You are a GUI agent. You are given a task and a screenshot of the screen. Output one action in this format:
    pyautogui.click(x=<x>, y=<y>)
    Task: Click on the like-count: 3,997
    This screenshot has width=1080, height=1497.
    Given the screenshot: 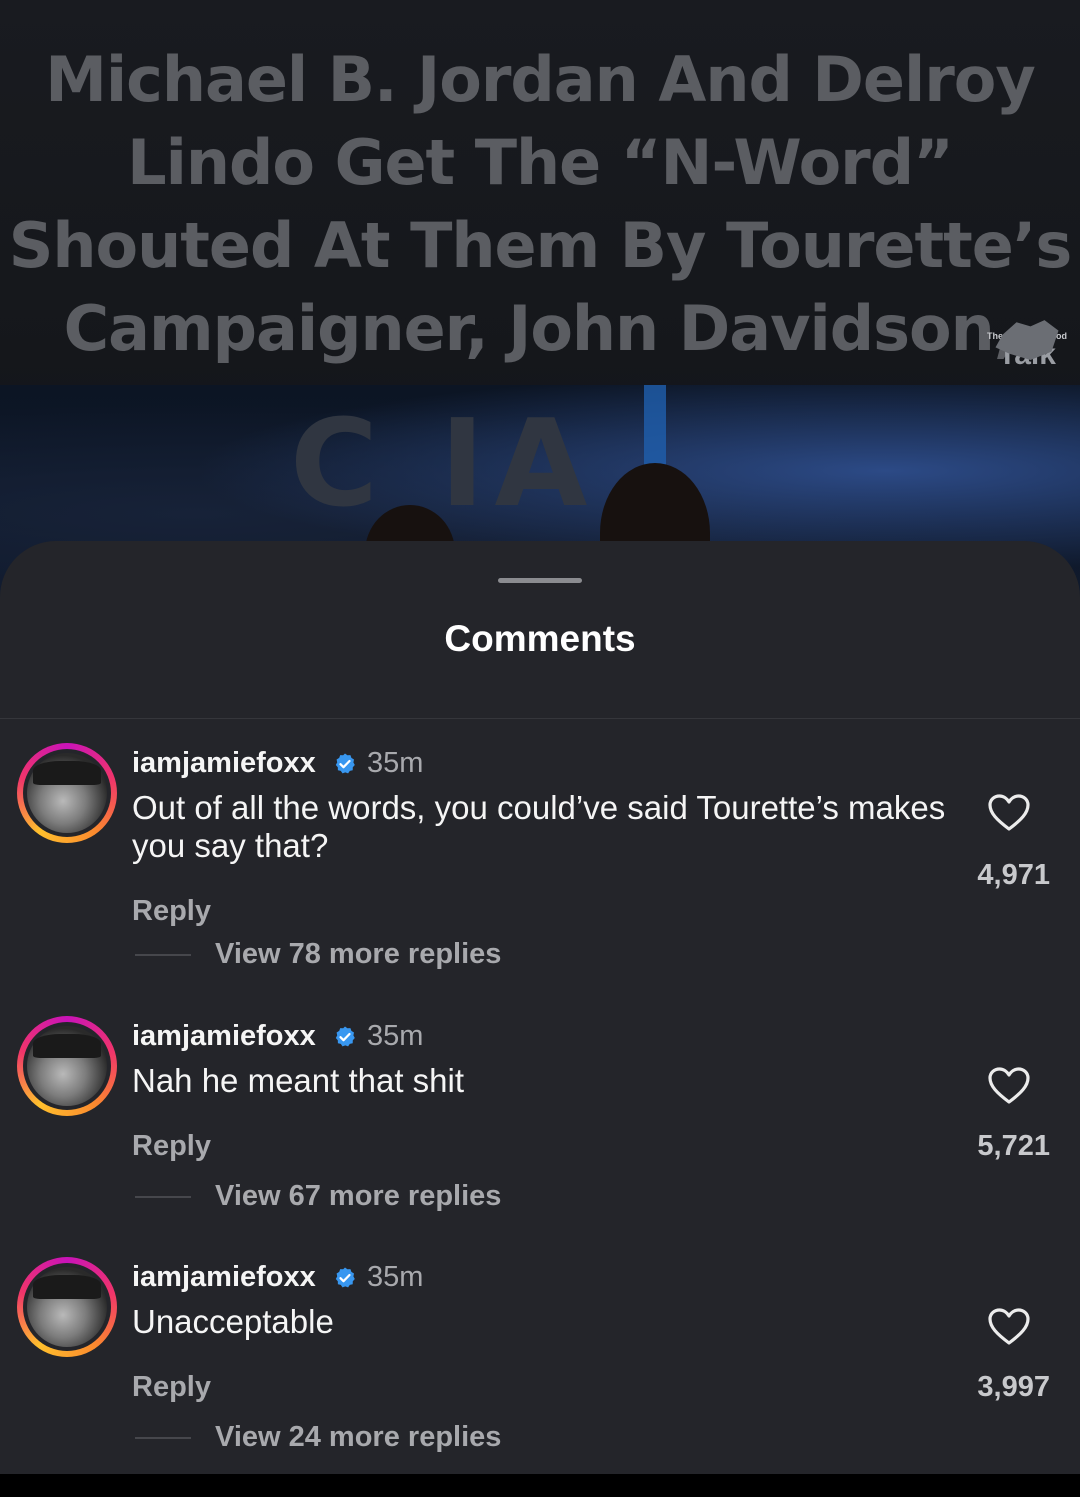 What is the action you would take?
    pyautogui.click(x=1013, y=1387)
    